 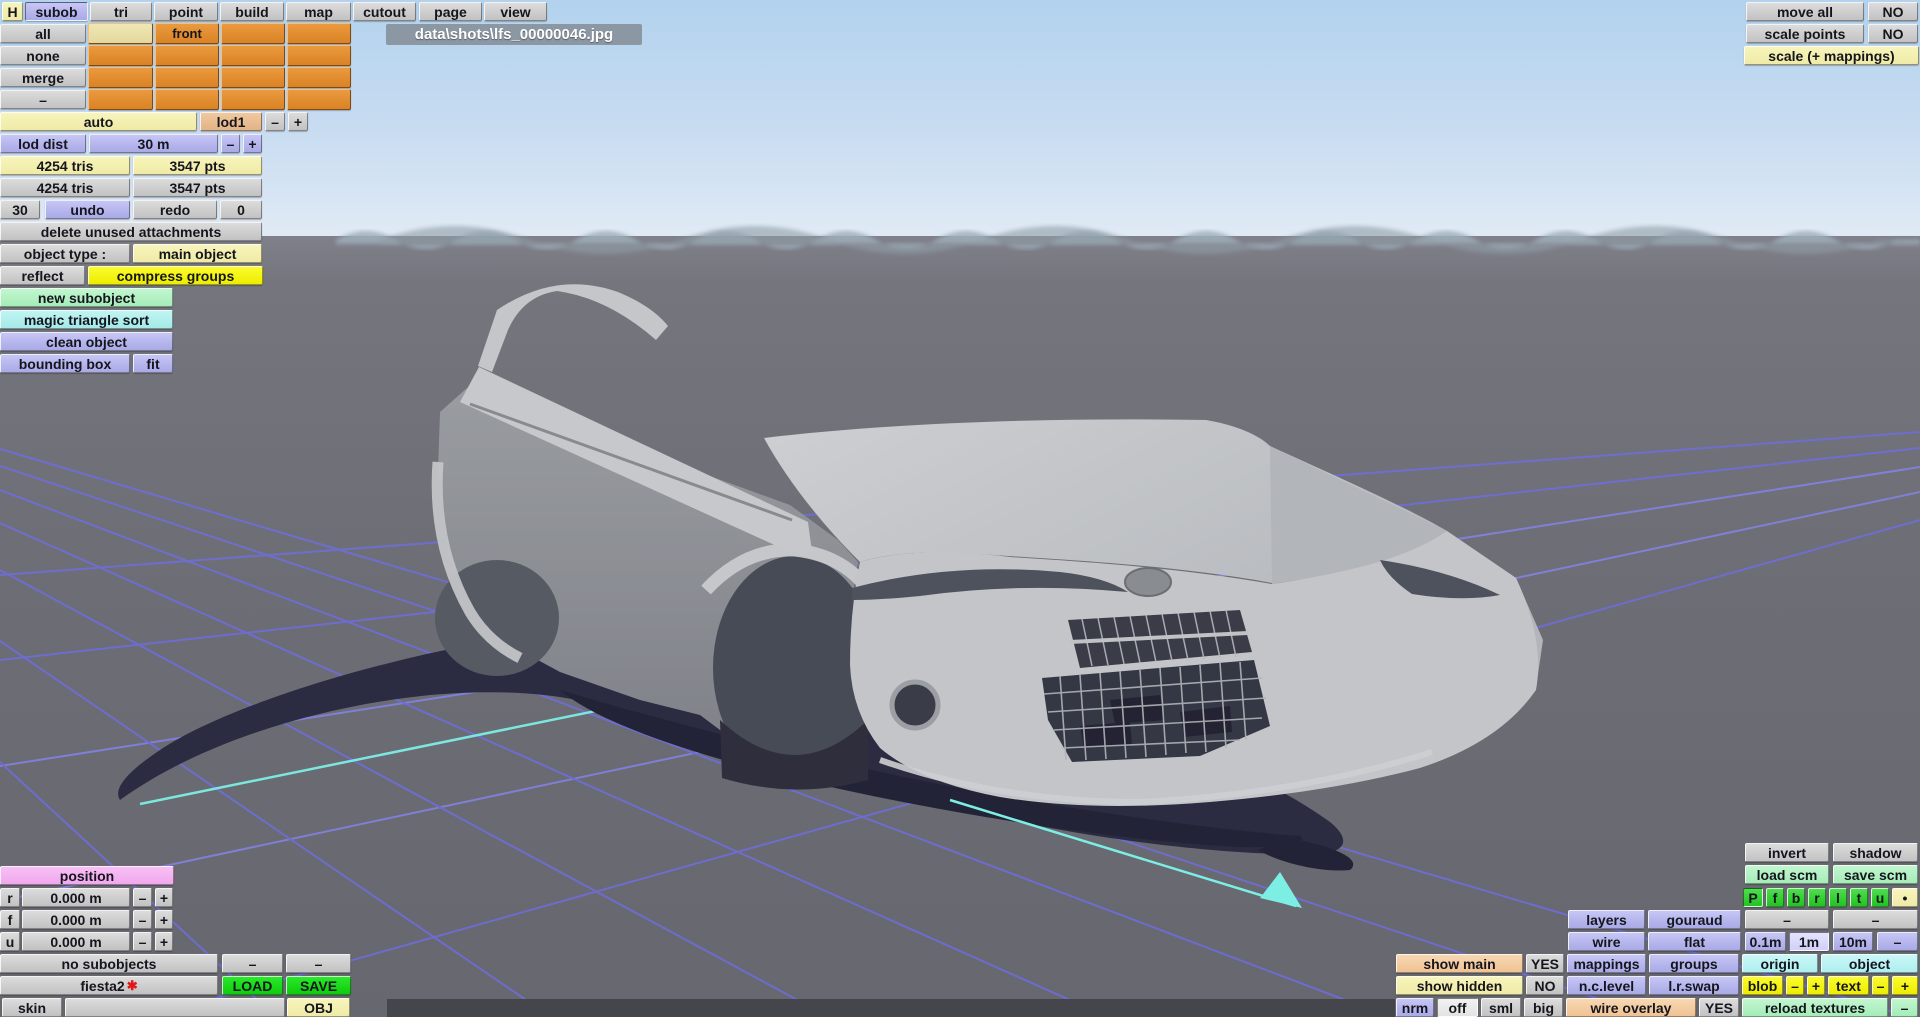 I want to click on layers-dash-a-button: –, so click(x=1787, y=919).